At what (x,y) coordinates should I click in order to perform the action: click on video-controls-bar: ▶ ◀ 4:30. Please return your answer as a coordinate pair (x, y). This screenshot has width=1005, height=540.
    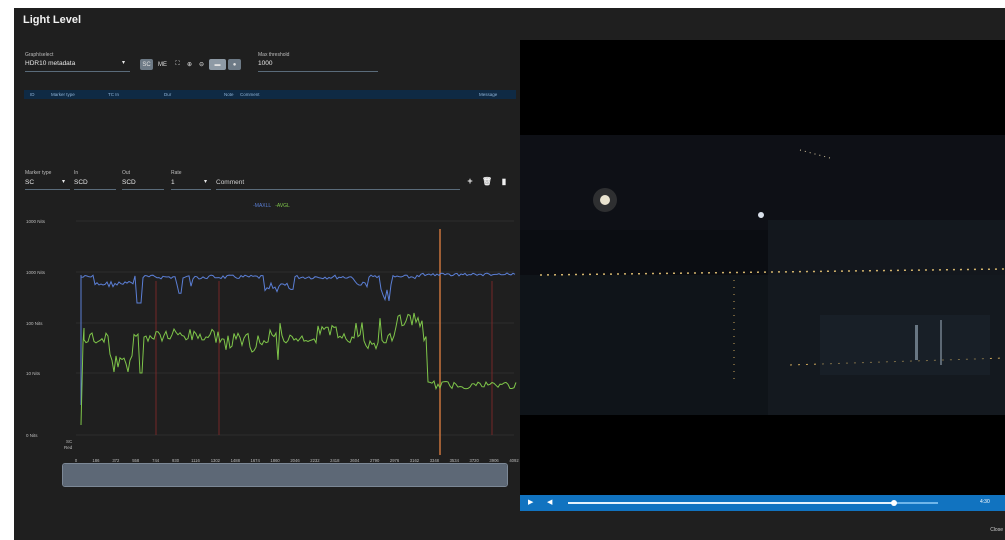
    Looking at the image, I should click on (762, 503).